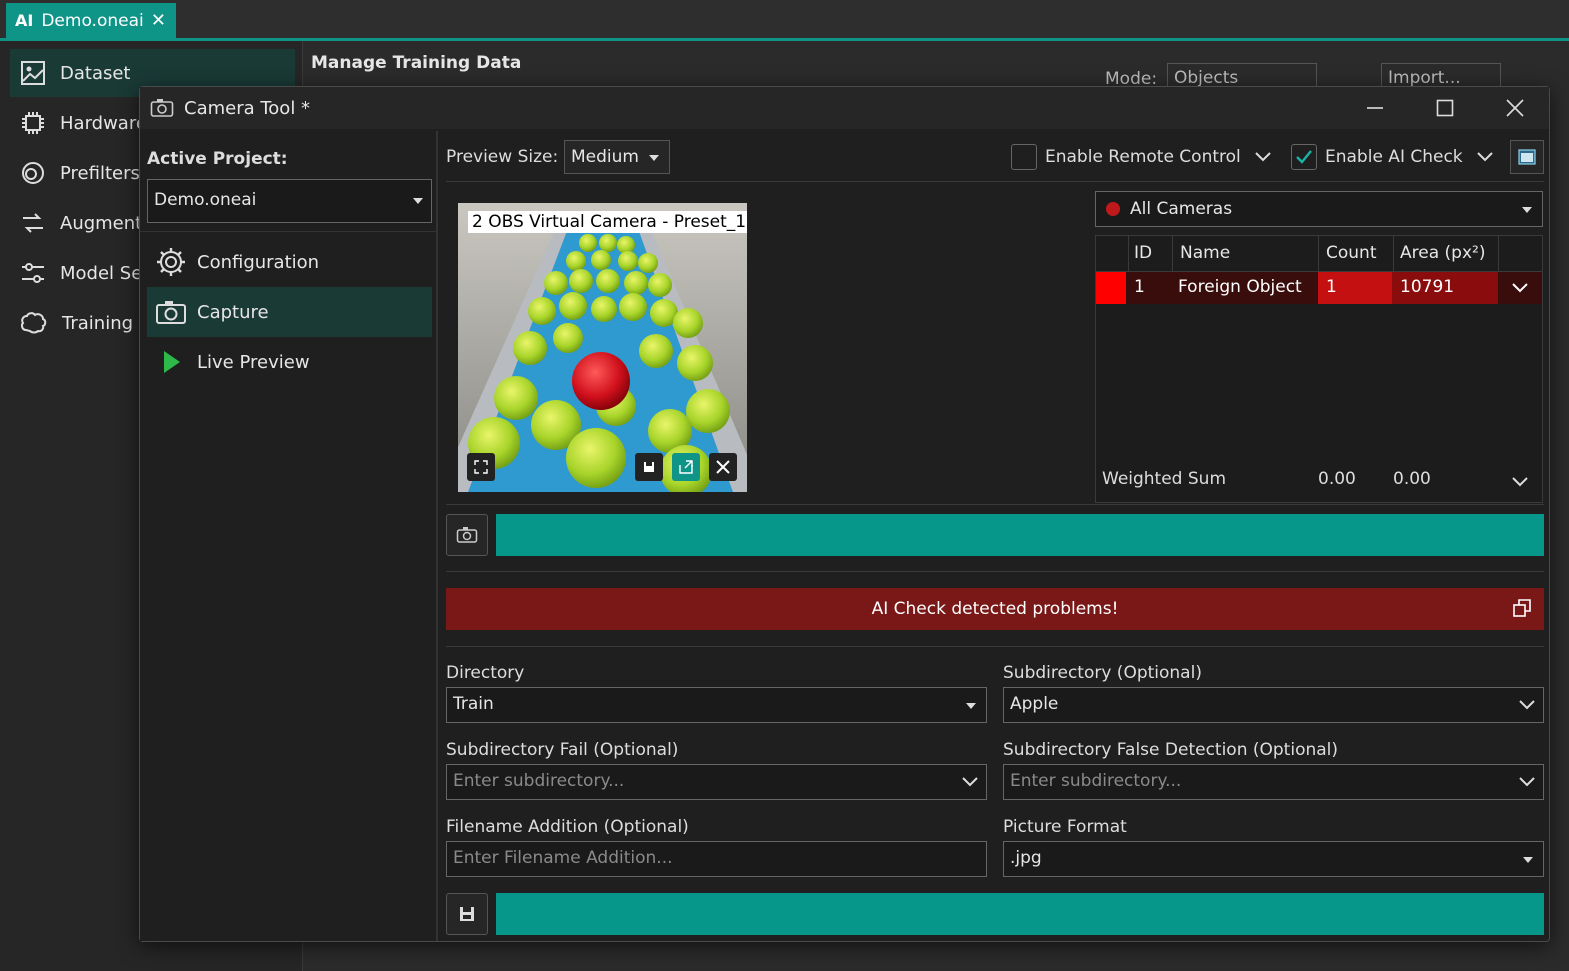 Image resolution: width=1569 pixels, height=971 pixels. What do you see at coordinates (1020, 535) in the screenshot?
I see `capture-progress-bar` at bounding box center [1020, 535].